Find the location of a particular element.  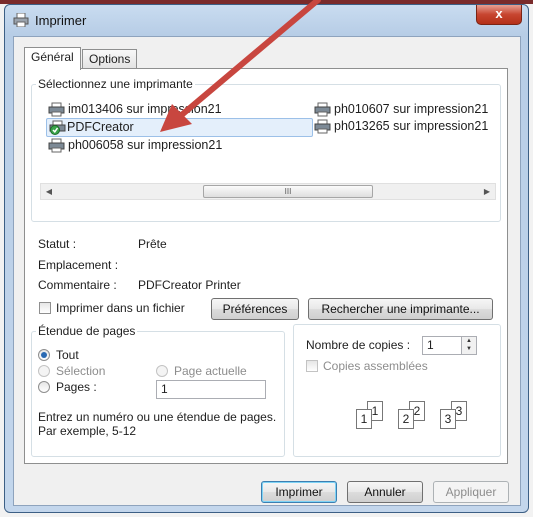

comment-label: Commentaire : is located at coordinates (77, 285).